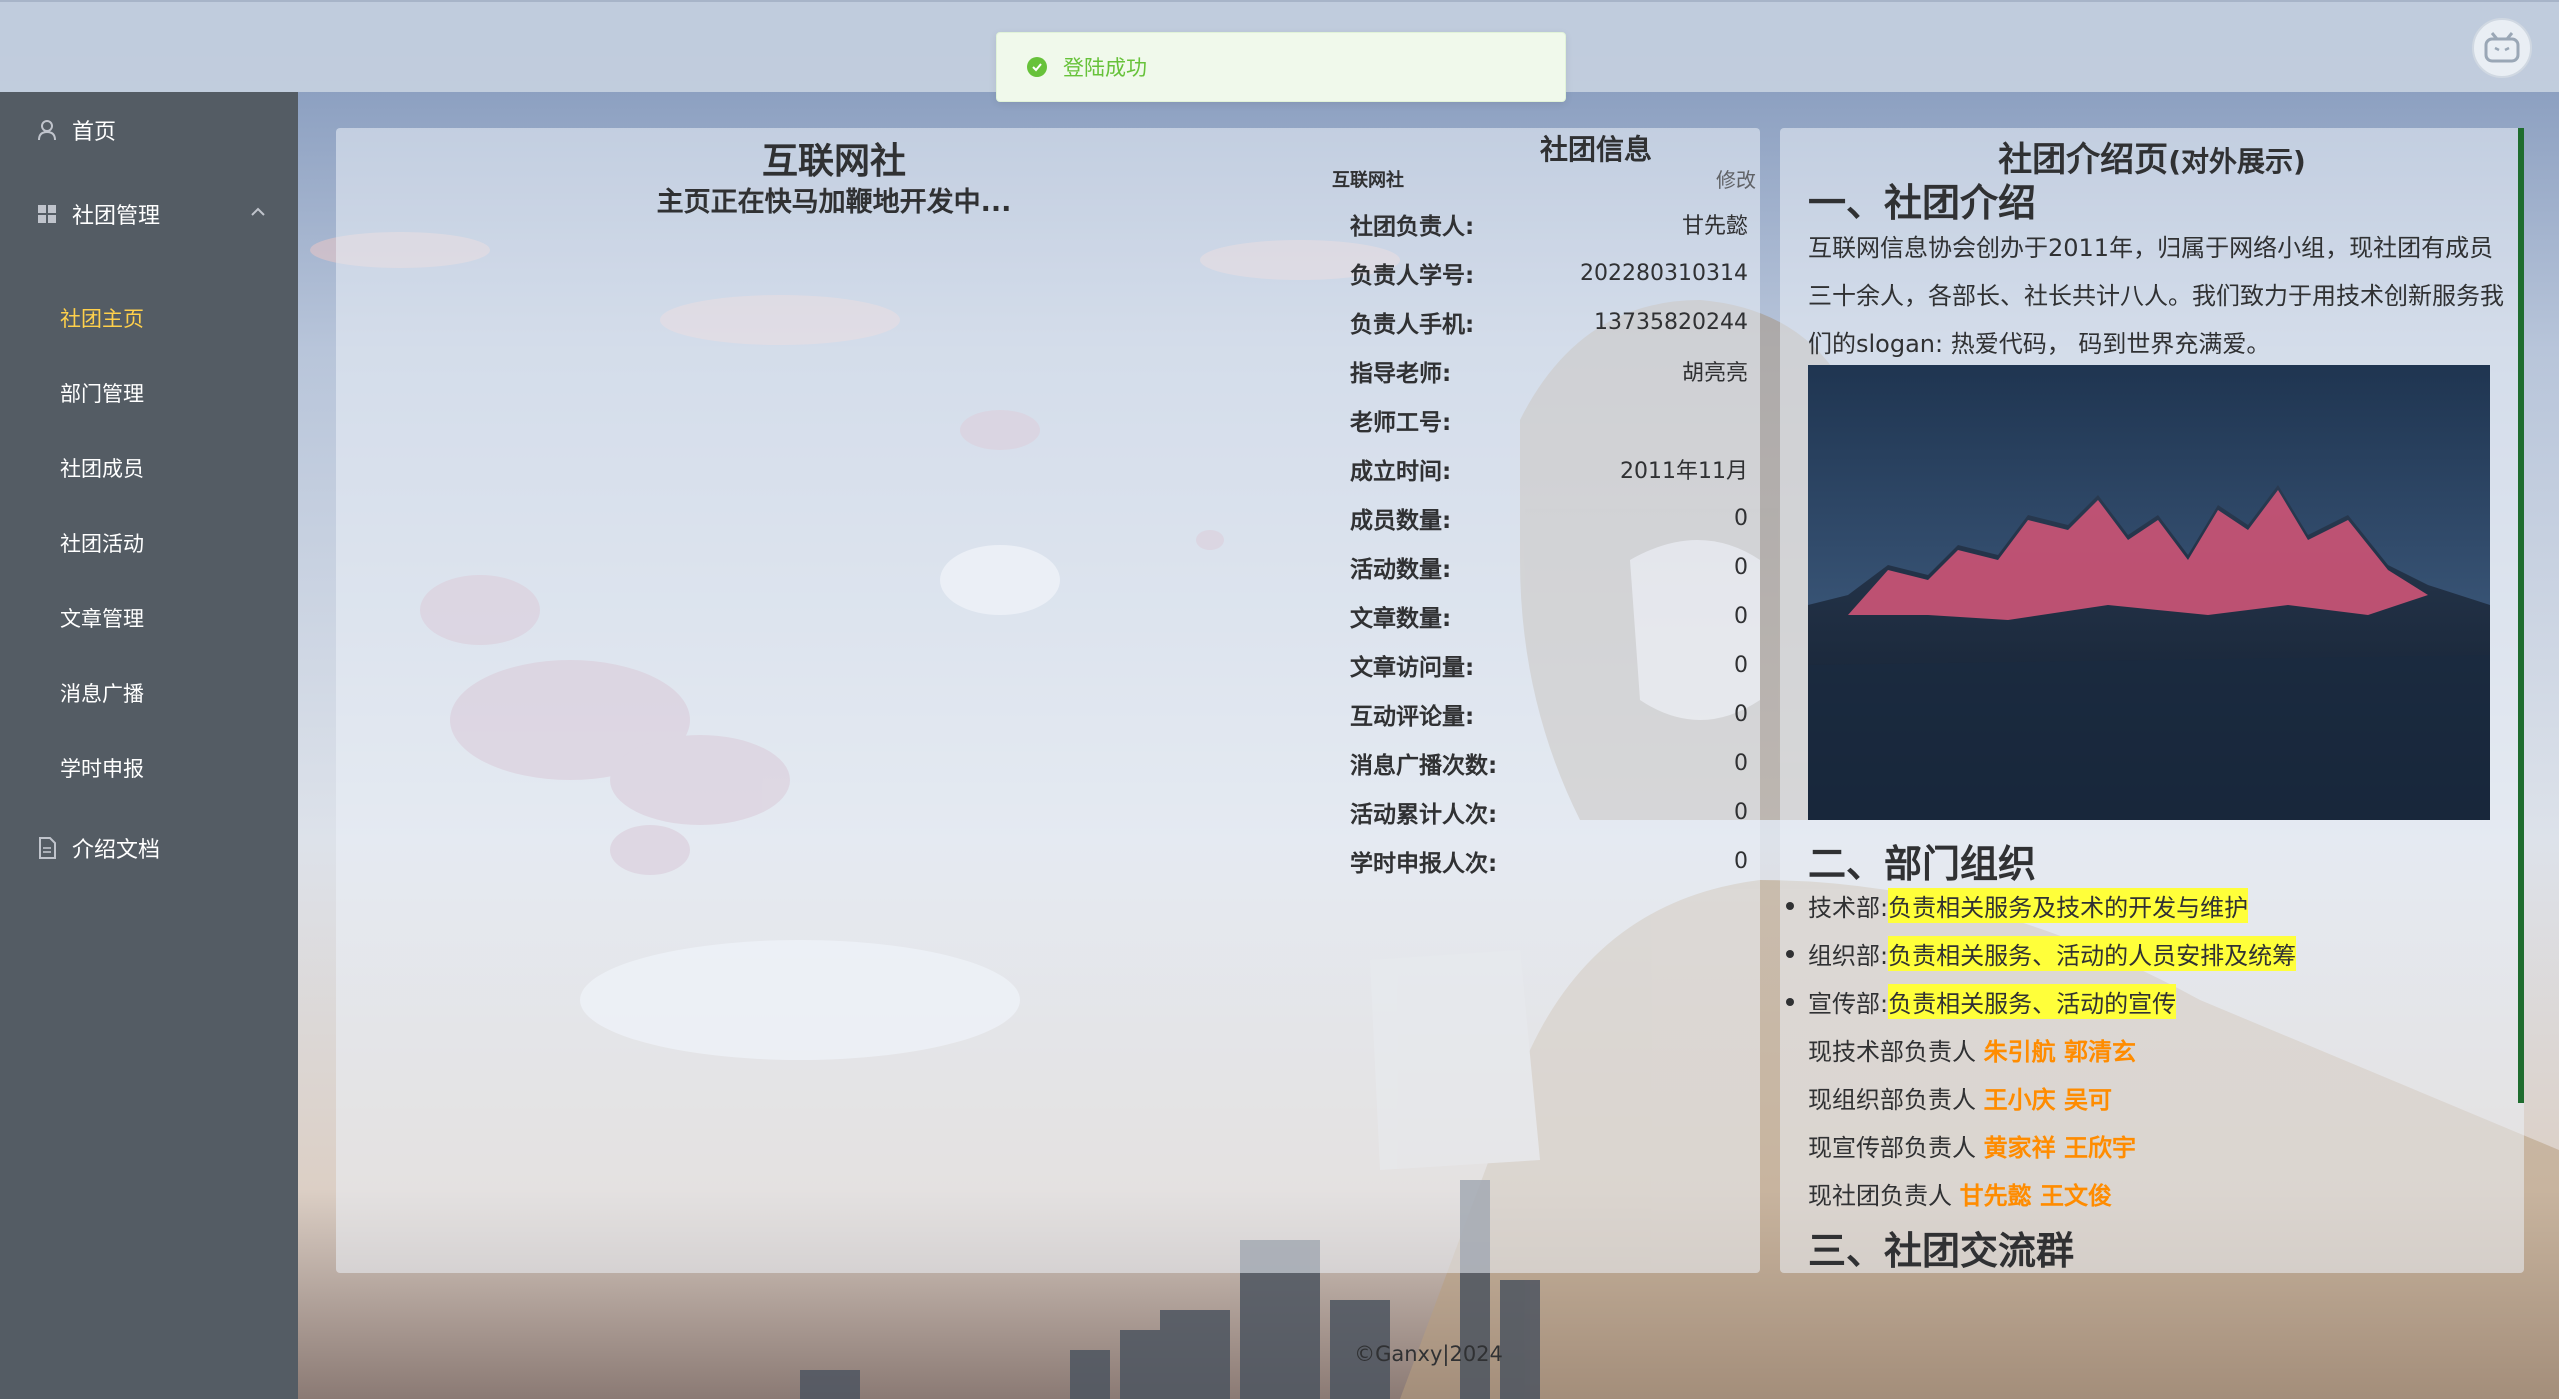  Describe the element at coordinates (1549, 371) in the screenshot. I see `info-row: 指导老师: 胡亮亮` at that location.